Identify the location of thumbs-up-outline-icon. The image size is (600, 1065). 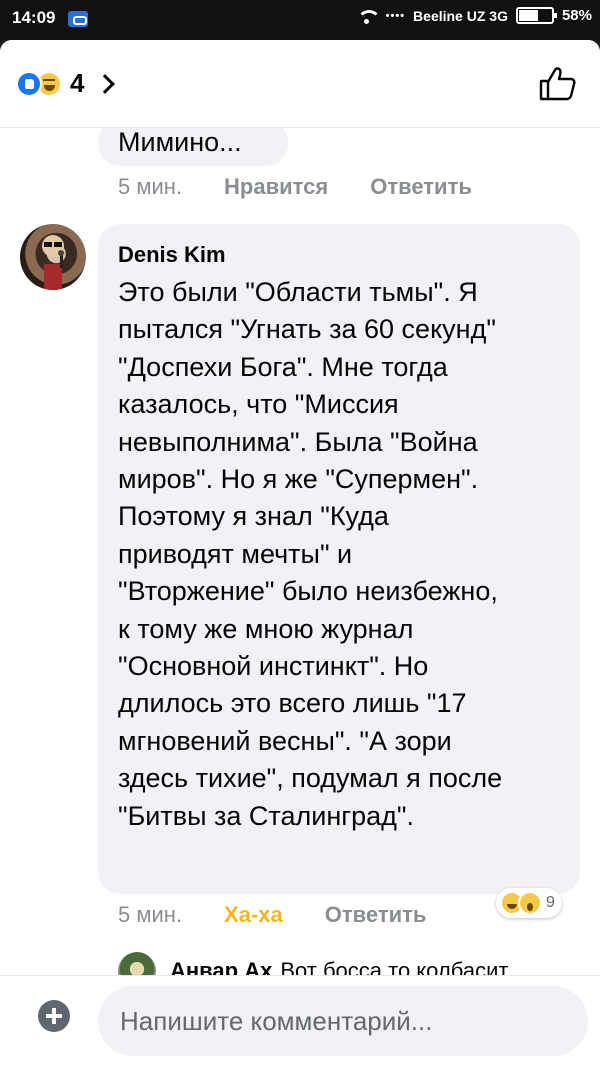
(557, 84).